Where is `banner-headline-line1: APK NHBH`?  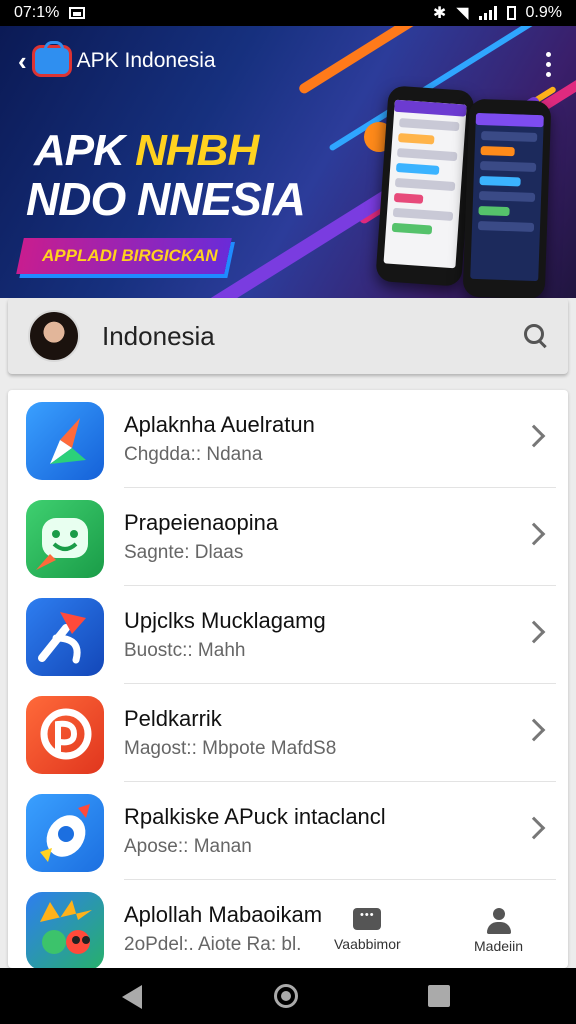 banner-headline-line1: APK NHBH is located at coordinates (146, 150).